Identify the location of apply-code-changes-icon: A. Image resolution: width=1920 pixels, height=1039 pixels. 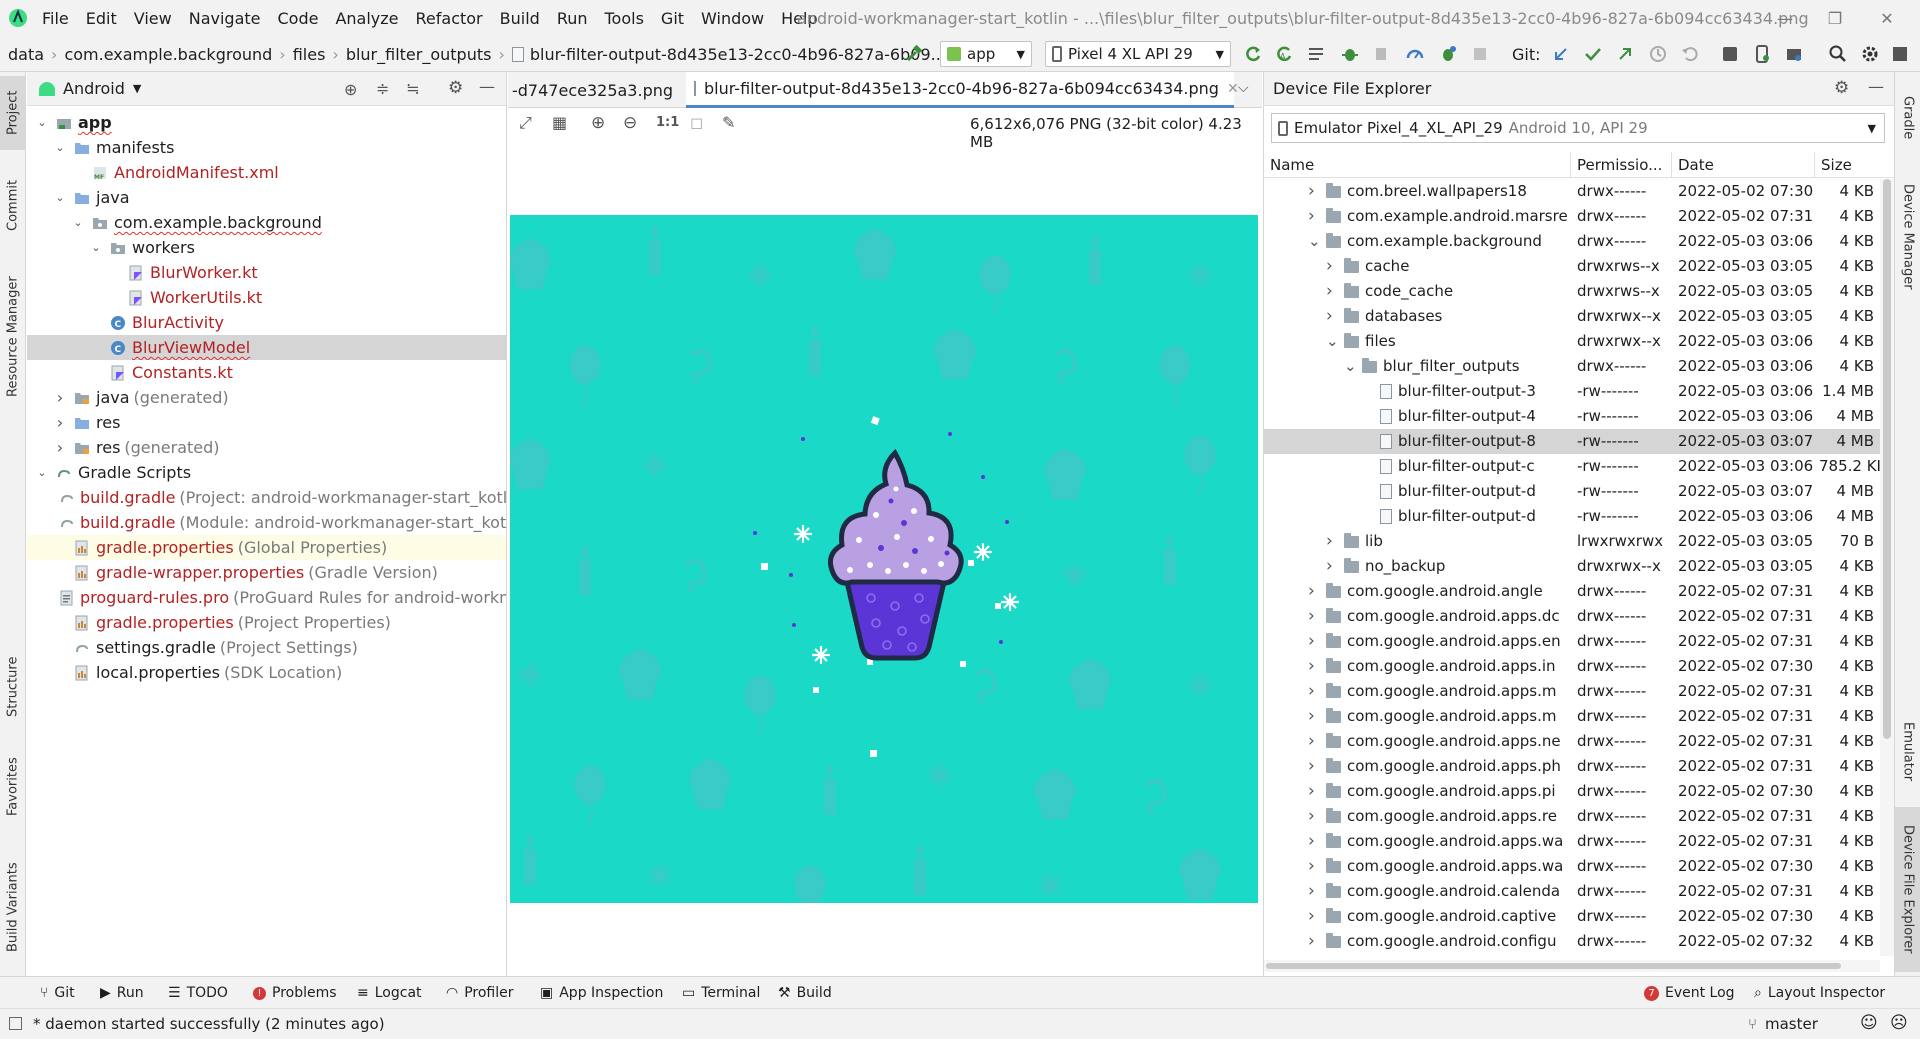
(1284, 54).